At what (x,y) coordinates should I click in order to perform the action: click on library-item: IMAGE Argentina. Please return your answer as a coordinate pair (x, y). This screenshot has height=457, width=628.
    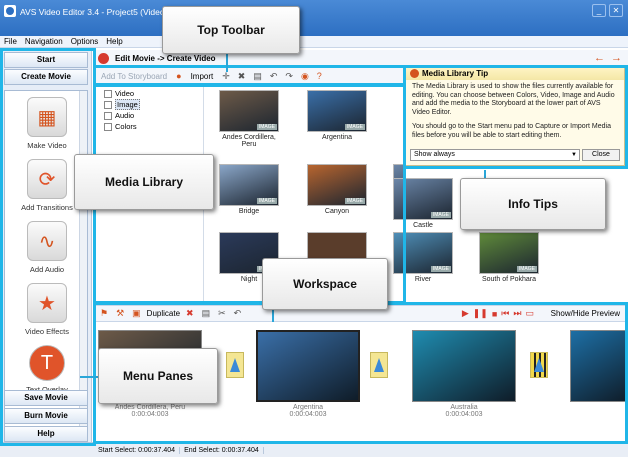
    Looking at the image, I should click on (337, 115).